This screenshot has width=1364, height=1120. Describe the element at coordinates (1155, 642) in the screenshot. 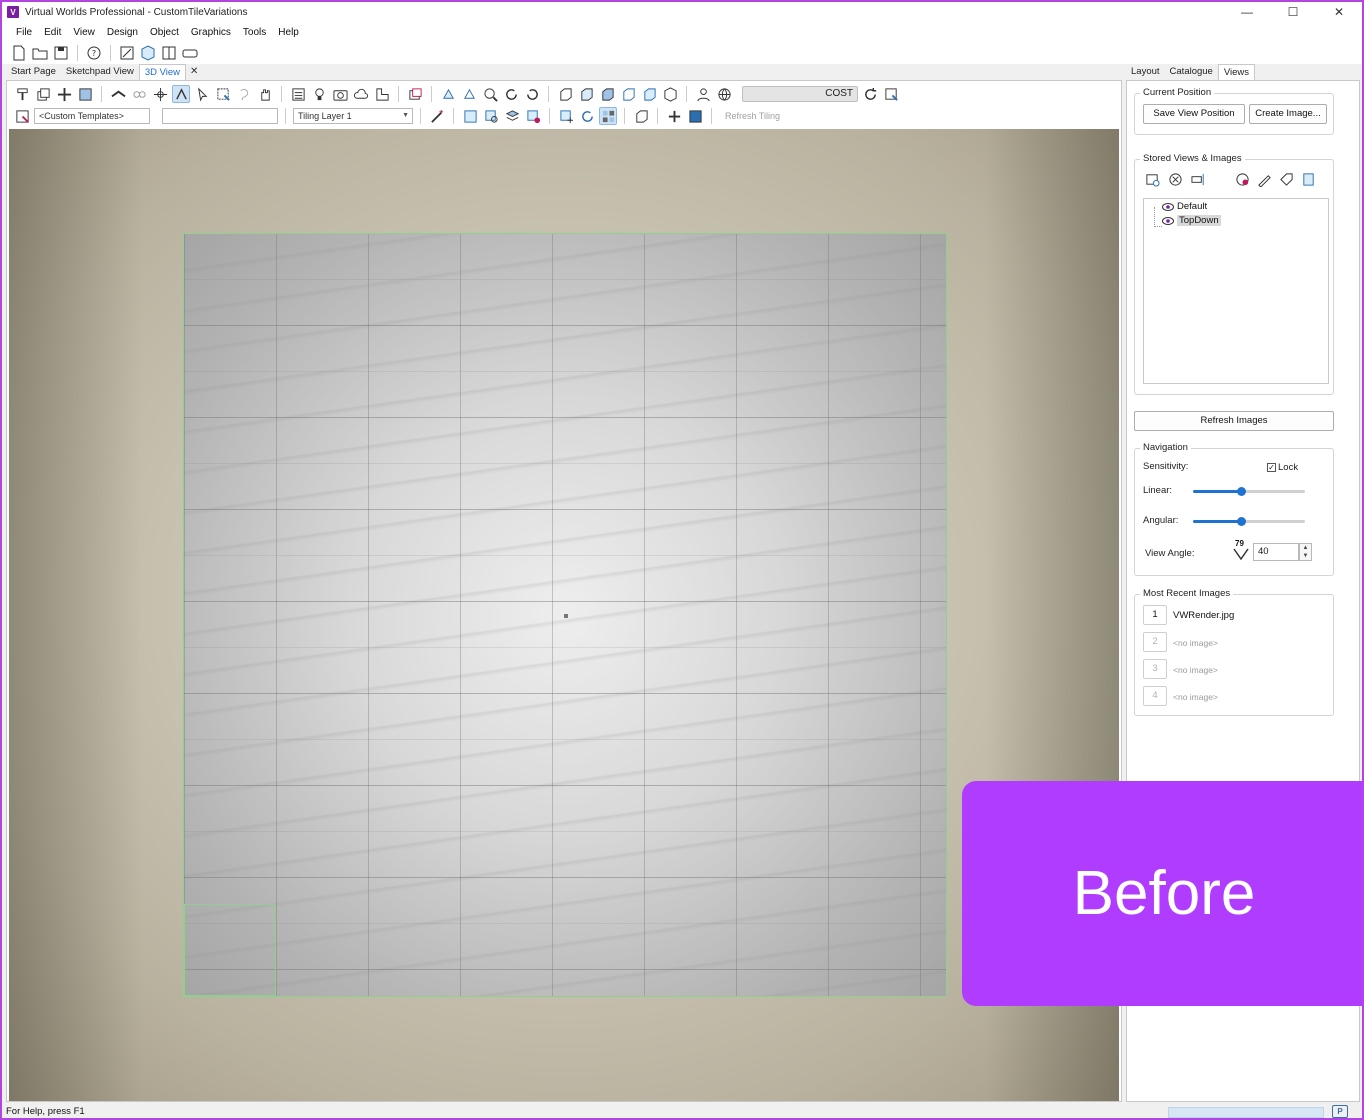

I see `recent-image-2-button: 2` at that location.